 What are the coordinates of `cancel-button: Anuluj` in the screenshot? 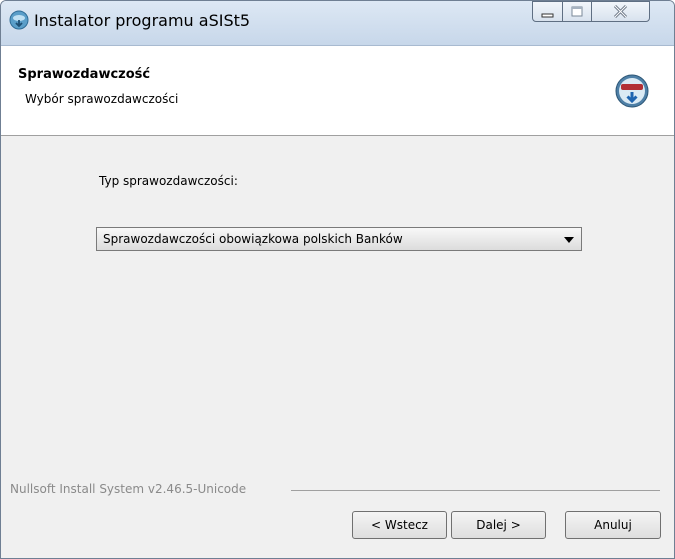 It's located at (613, 525).